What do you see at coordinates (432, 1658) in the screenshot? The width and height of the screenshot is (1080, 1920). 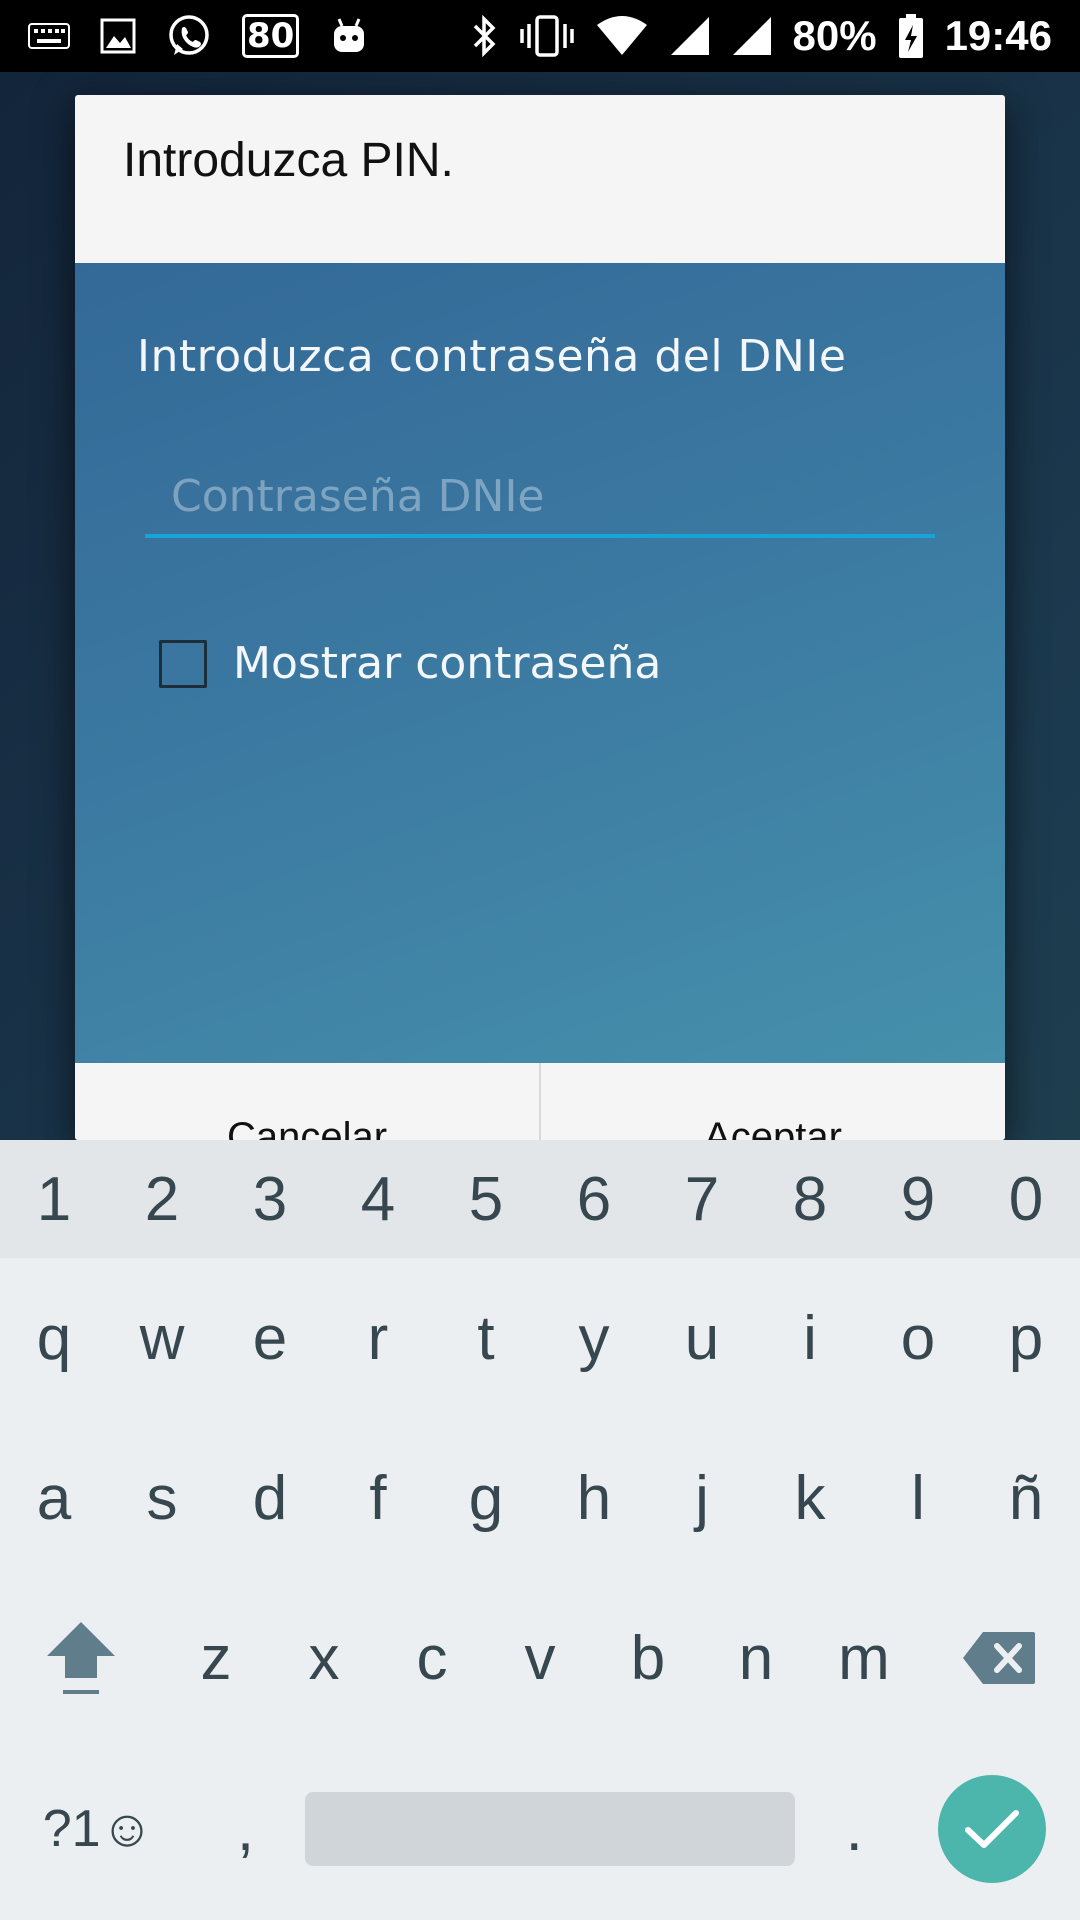 I see `key-c: c` at bounding box center [432, 1658].